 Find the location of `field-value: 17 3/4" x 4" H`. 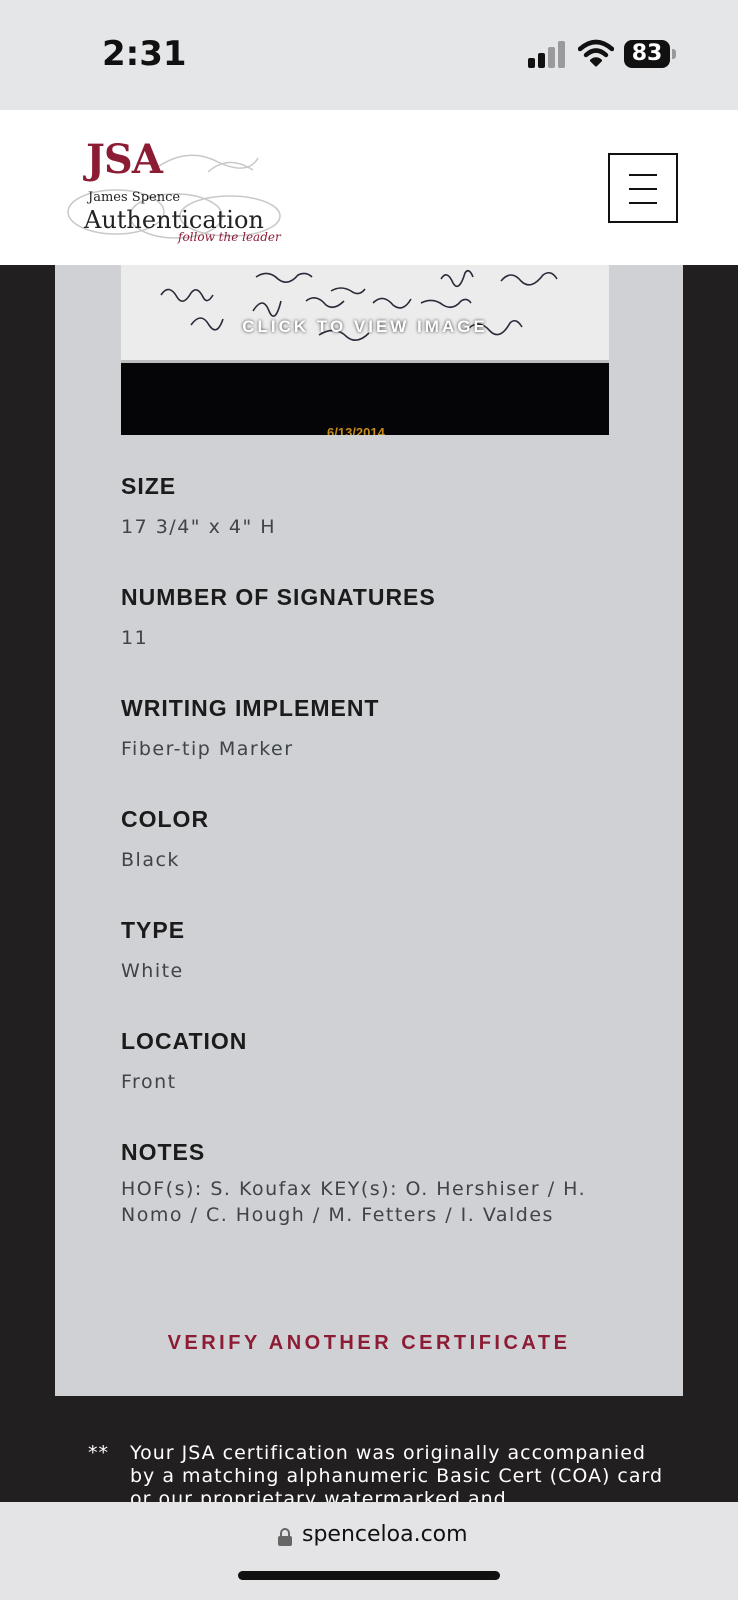

field-value: 17 3/4" x 4" H is located at coordinates (199, 527).